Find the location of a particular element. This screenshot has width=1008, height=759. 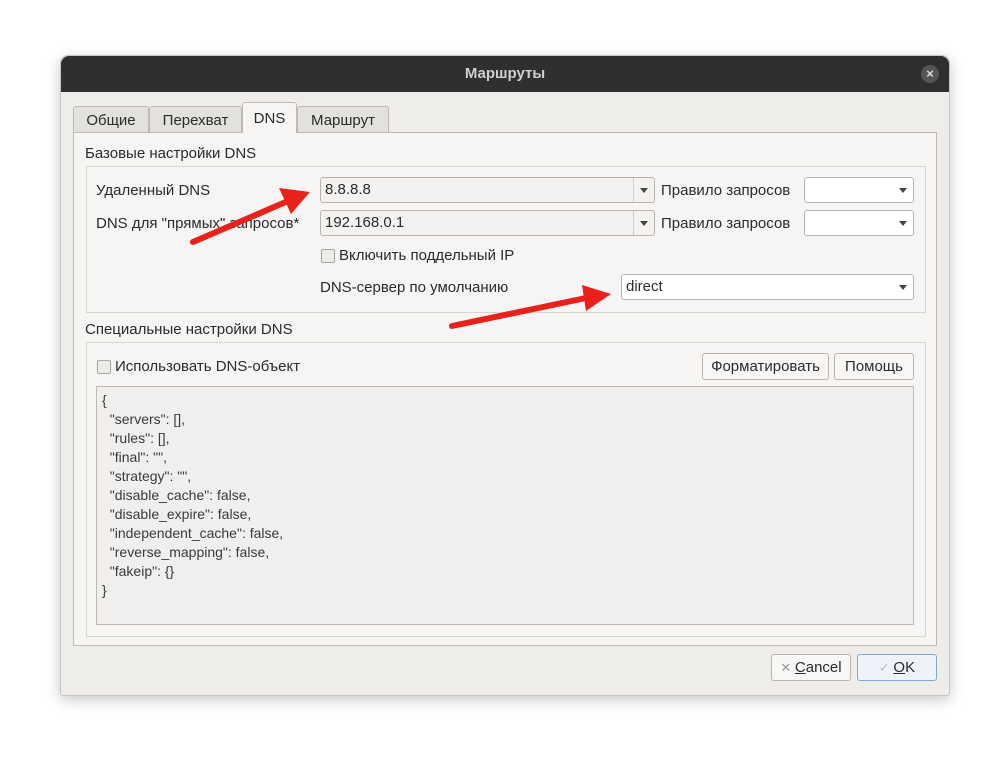

tab-label: DNS is located at coordinates (269, 118).